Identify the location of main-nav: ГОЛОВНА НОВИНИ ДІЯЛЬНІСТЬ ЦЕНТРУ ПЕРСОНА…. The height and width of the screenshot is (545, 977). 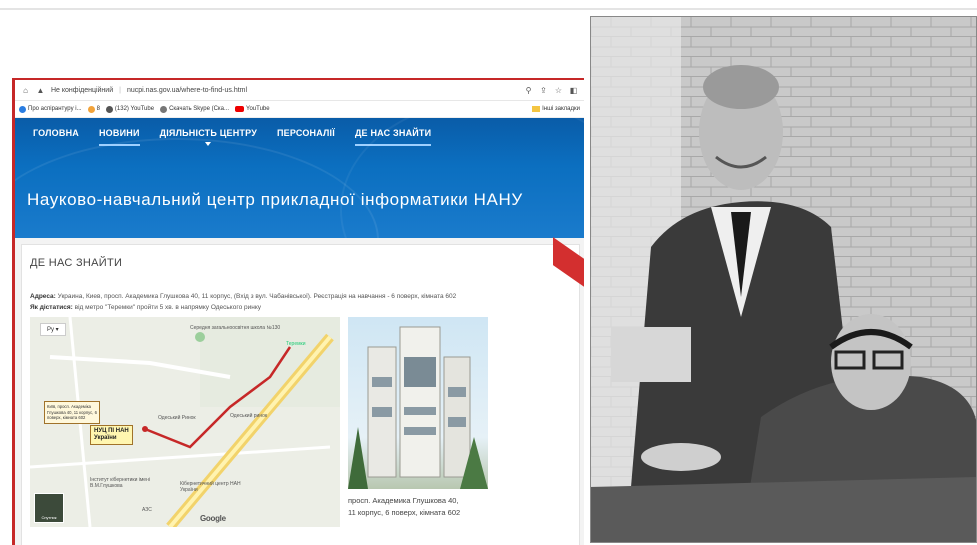
(232, 137).